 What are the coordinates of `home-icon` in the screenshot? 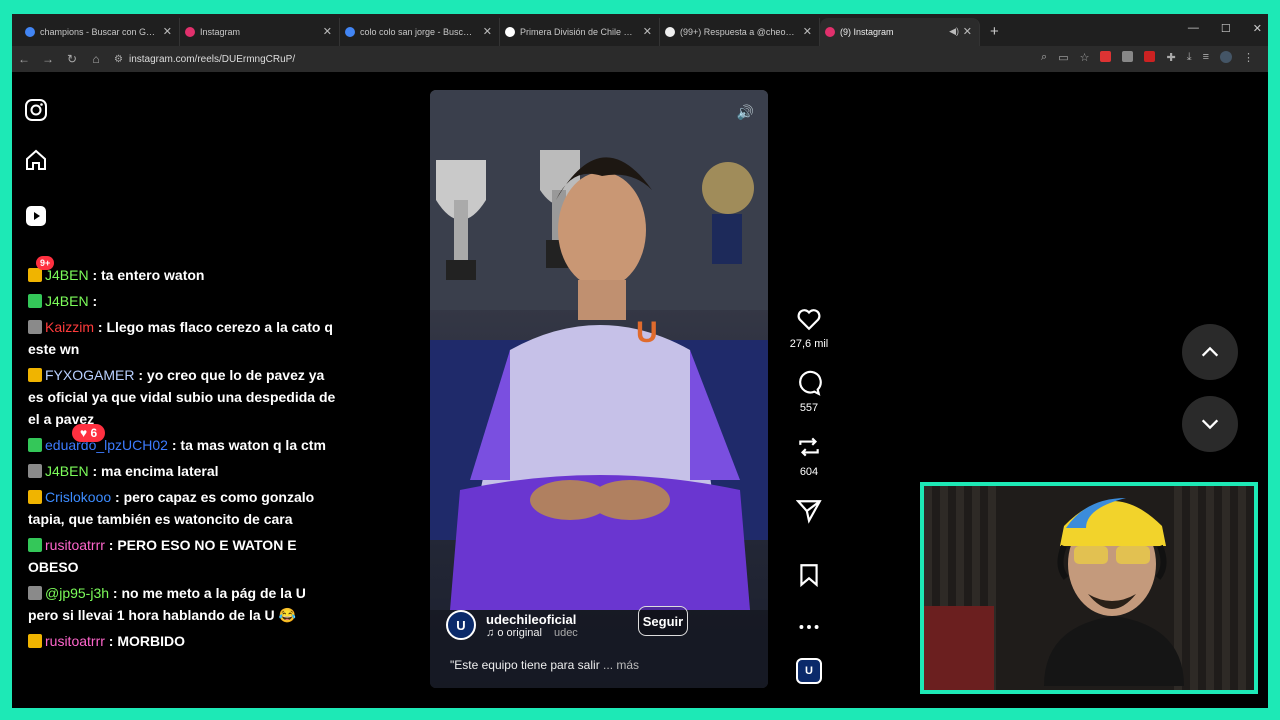 It's located at (36, 160).